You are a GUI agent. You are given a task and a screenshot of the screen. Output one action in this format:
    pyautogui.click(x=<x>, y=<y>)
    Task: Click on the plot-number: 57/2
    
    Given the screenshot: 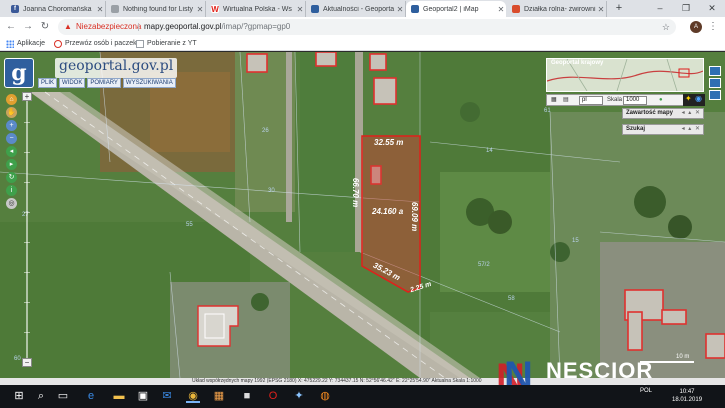 What is the action you would take?
    pyautogui.click(x=484, y=265)
    